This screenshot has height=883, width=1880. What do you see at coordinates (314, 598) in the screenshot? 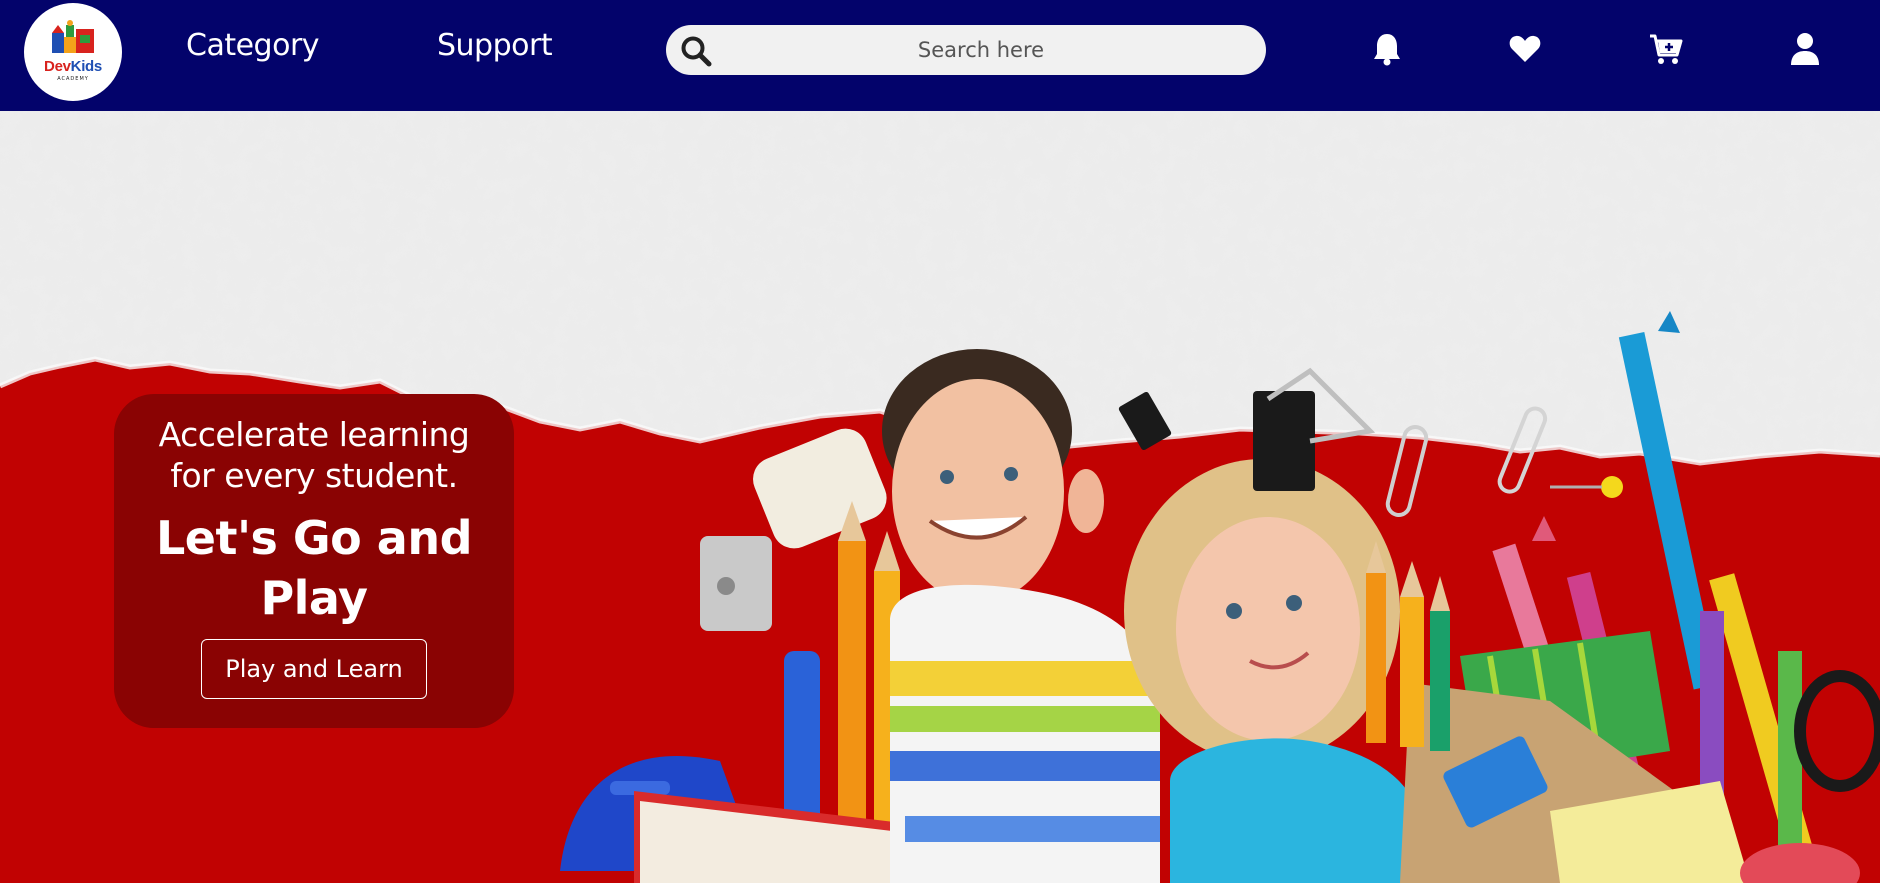
I see `hero-title-line-2: Play` at bounding box center [314, 598].